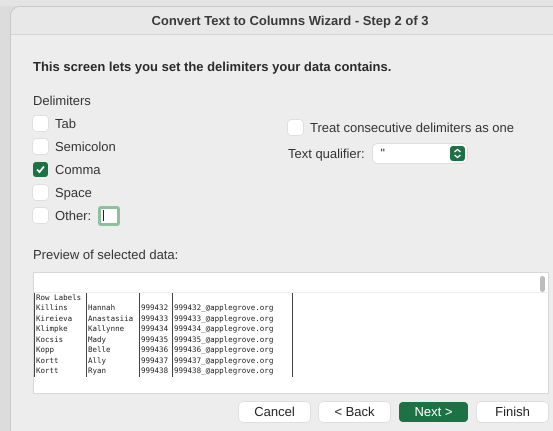 This screenshot has width=553, height=431. Describe the element at coordinates (326, 153) in the screenshot. I see `field-label: Text qualifier:` at that location.